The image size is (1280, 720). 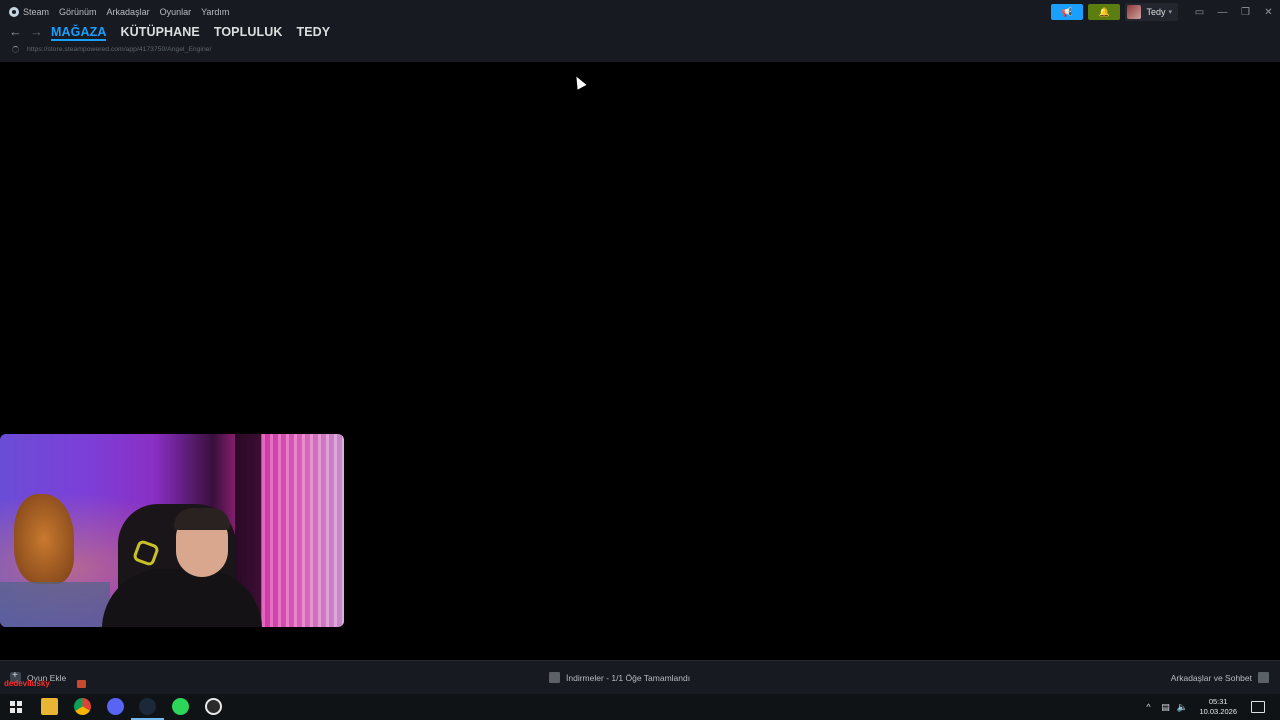 What do you see at coordinates (128, 12) in the screenshot?
I see `menu-friends: Arkadaşlar` at bounding box center [128, 12].